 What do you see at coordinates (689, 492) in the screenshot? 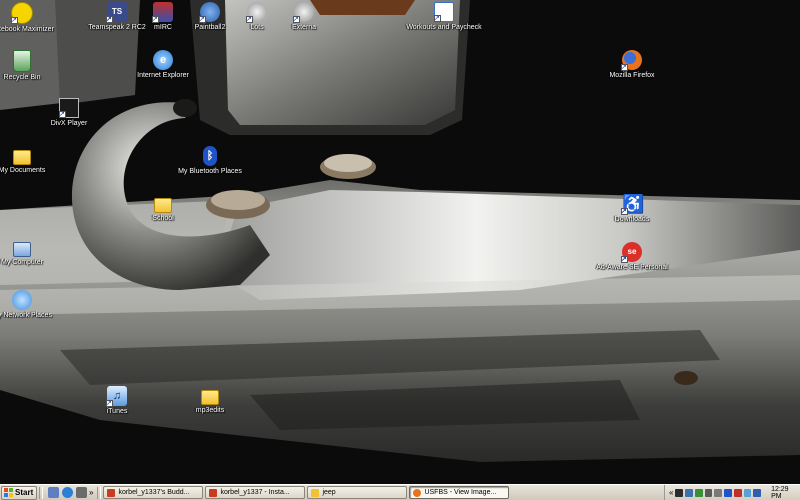
I see `network-tray-icon` at bounding box center [689, 492].